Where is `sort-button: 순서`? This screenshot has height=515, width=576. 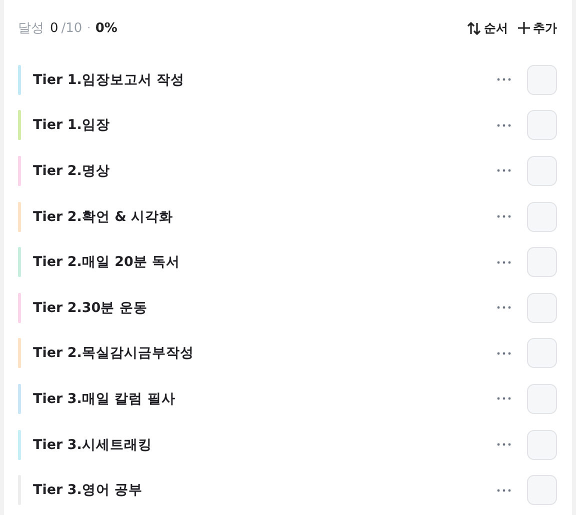
sort-button: 순서 is located at coordinates (487, 28).